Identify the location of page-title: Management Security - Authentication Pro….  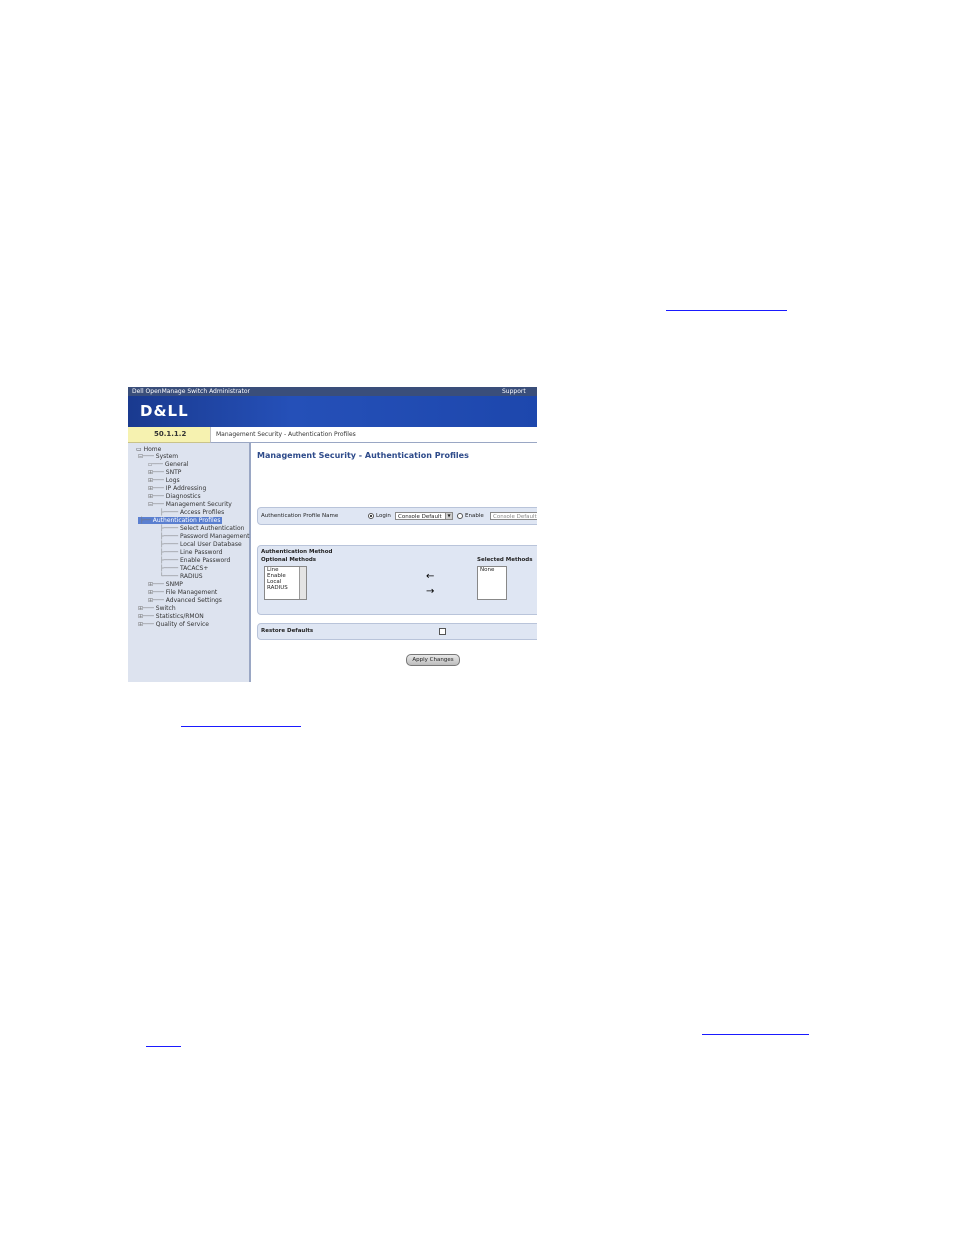
(363, 455).